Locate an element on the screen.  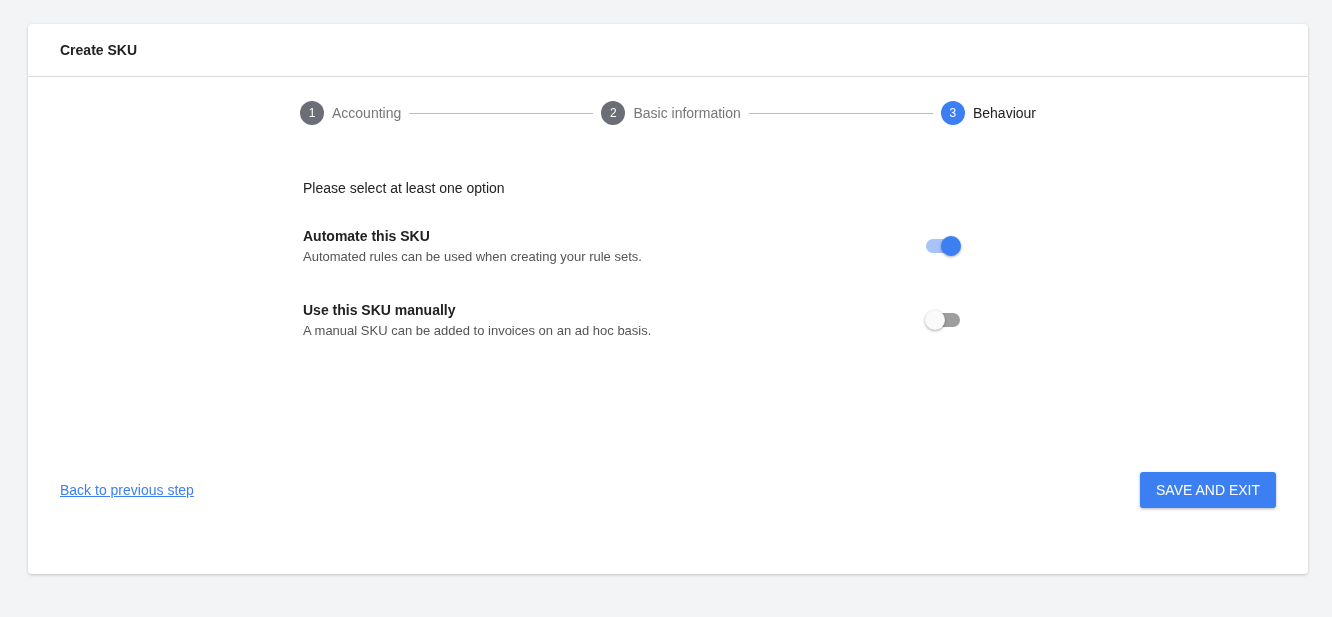
step-number: 1 is located at coordinates (312, 113).